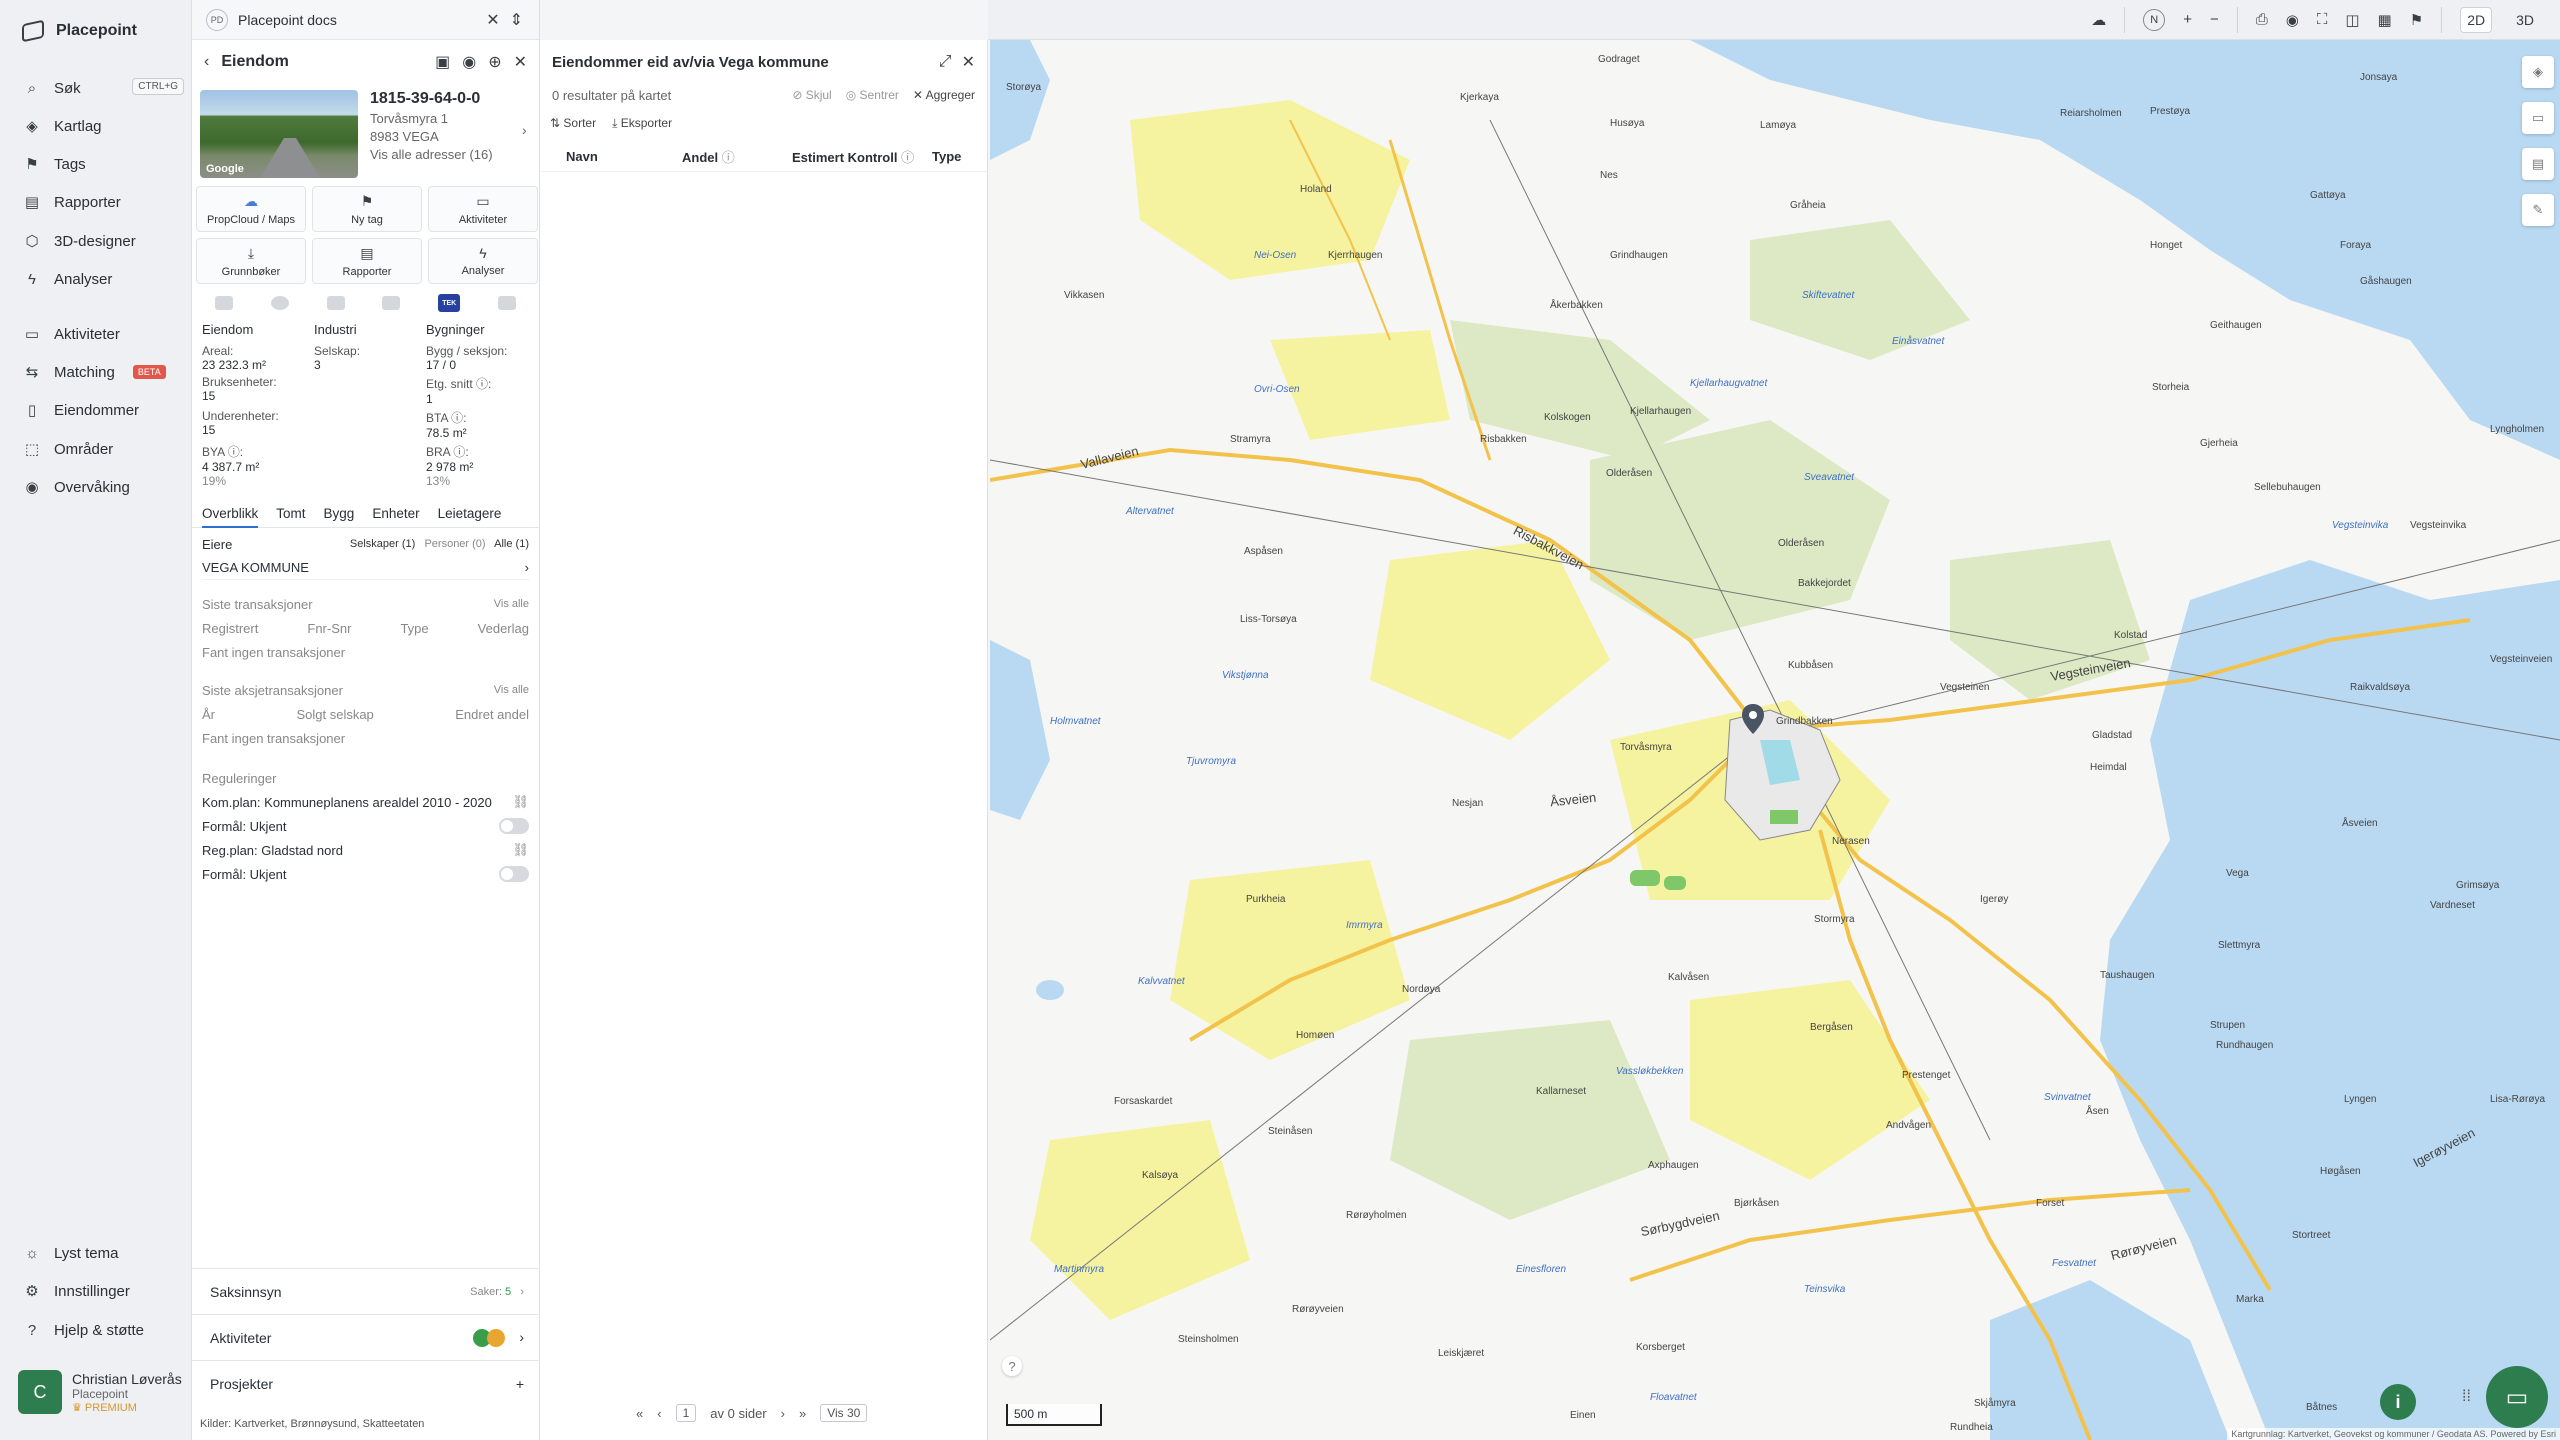 This screenshot has height=1440, width=2560. What do you see at coordinates (104, 202) in the screenshot?
I see `nav-item-rapporter: ▤ Rapporter` at bounding box center [104, 202].